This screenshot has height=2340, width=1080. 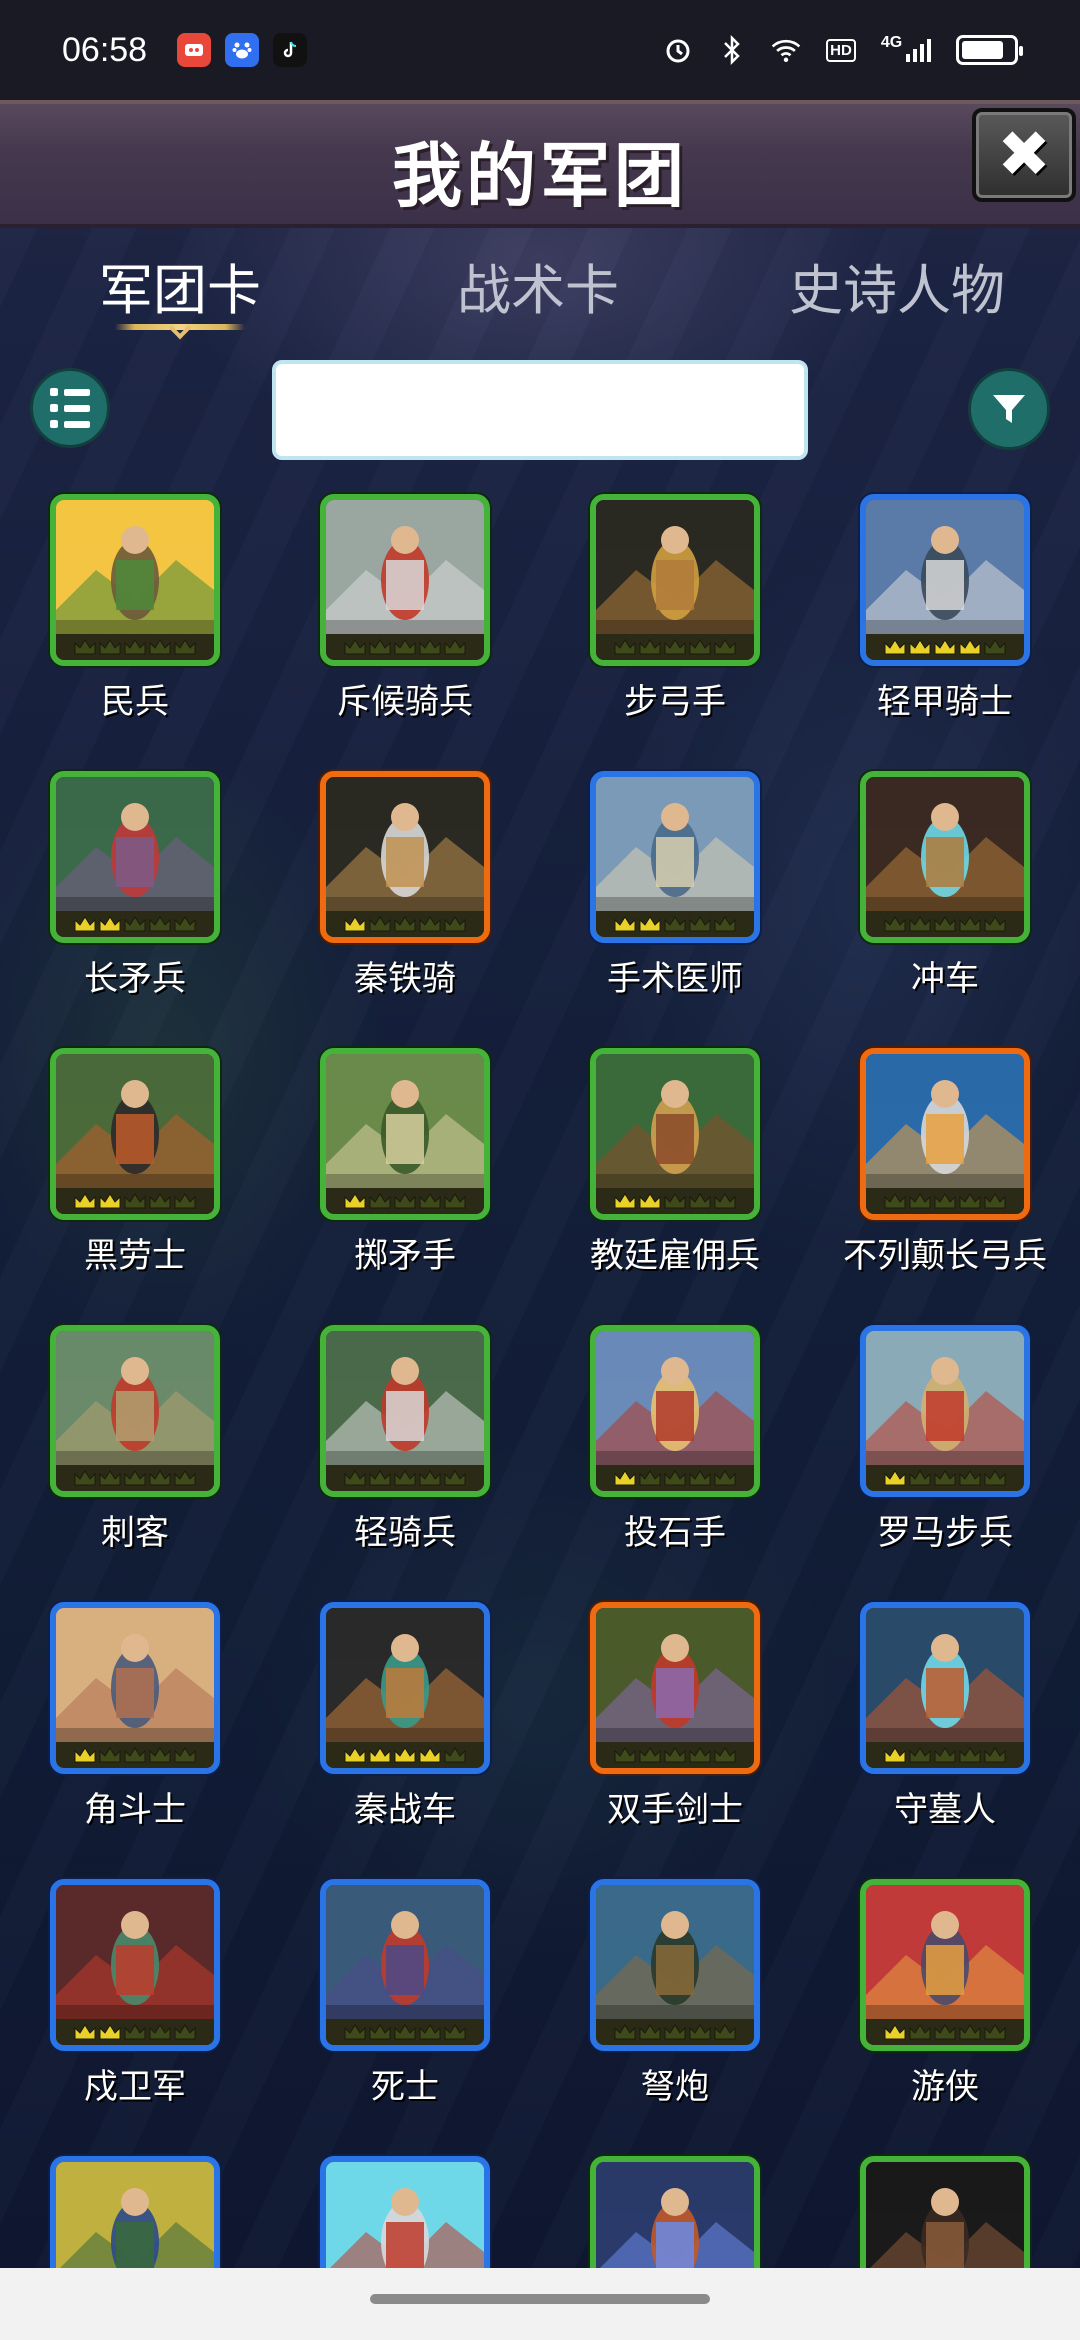 I want to click on home-gesture-handle, so click(x=540, y=2299).